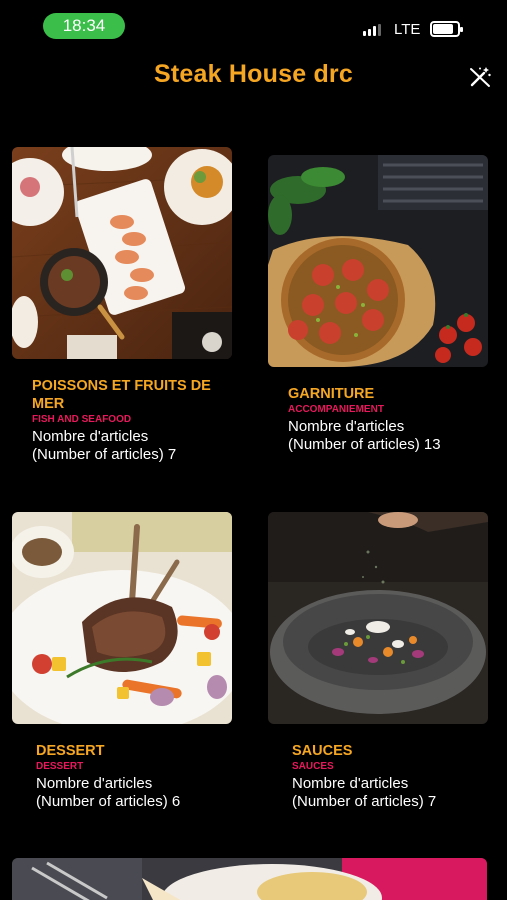  Describe the element at coordinates (84, 26) in the screenshot. I see `status-time: 18:34` at that location.